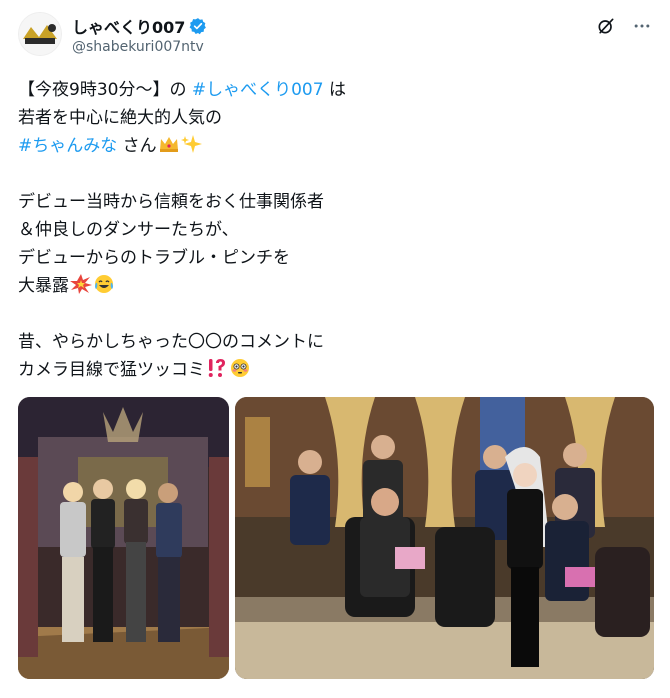 This screenshot has height=698, width=670. What do you see at coordinates (138, 47) in the screenshot?
I see `account-handle: @shabekuri007ntv` at bounding box center [138, 47].